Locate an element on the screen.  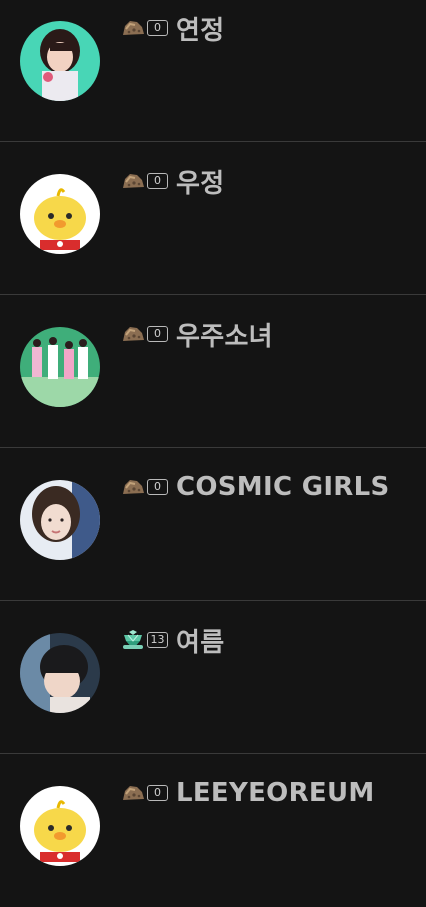
emerald-level-icon is located at coordinates (133, 640).